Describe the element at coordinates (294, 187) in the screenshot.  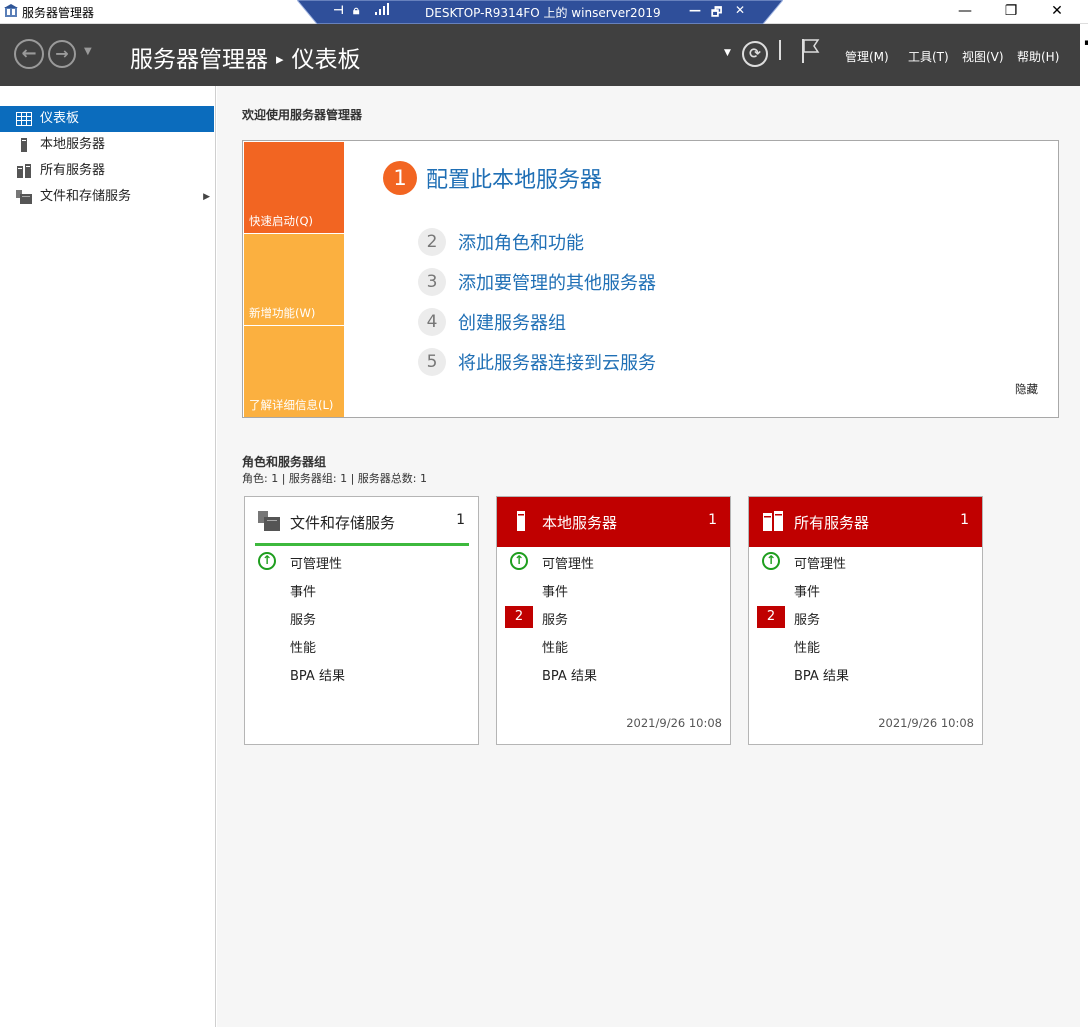
I see `tile-quick-start: 快速启动(Q)` at that location.